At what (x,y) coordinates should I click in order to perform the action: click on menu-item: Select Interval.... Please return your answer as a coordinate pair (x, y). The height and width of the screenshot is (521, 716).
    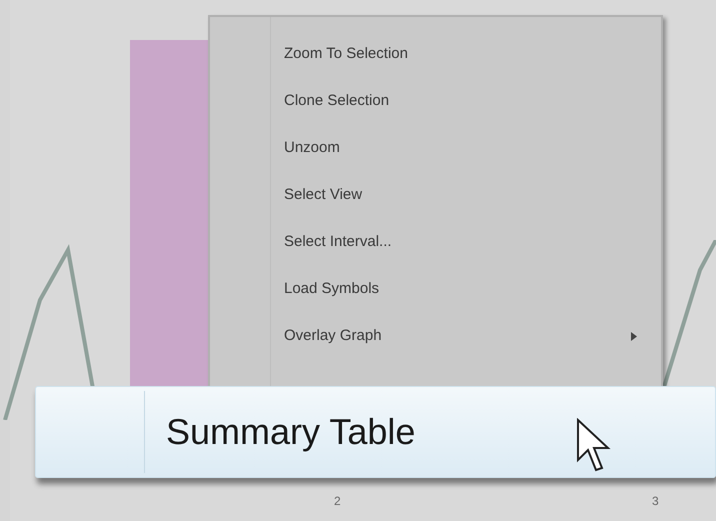
    Looking at the image, I should click on (465, 242).